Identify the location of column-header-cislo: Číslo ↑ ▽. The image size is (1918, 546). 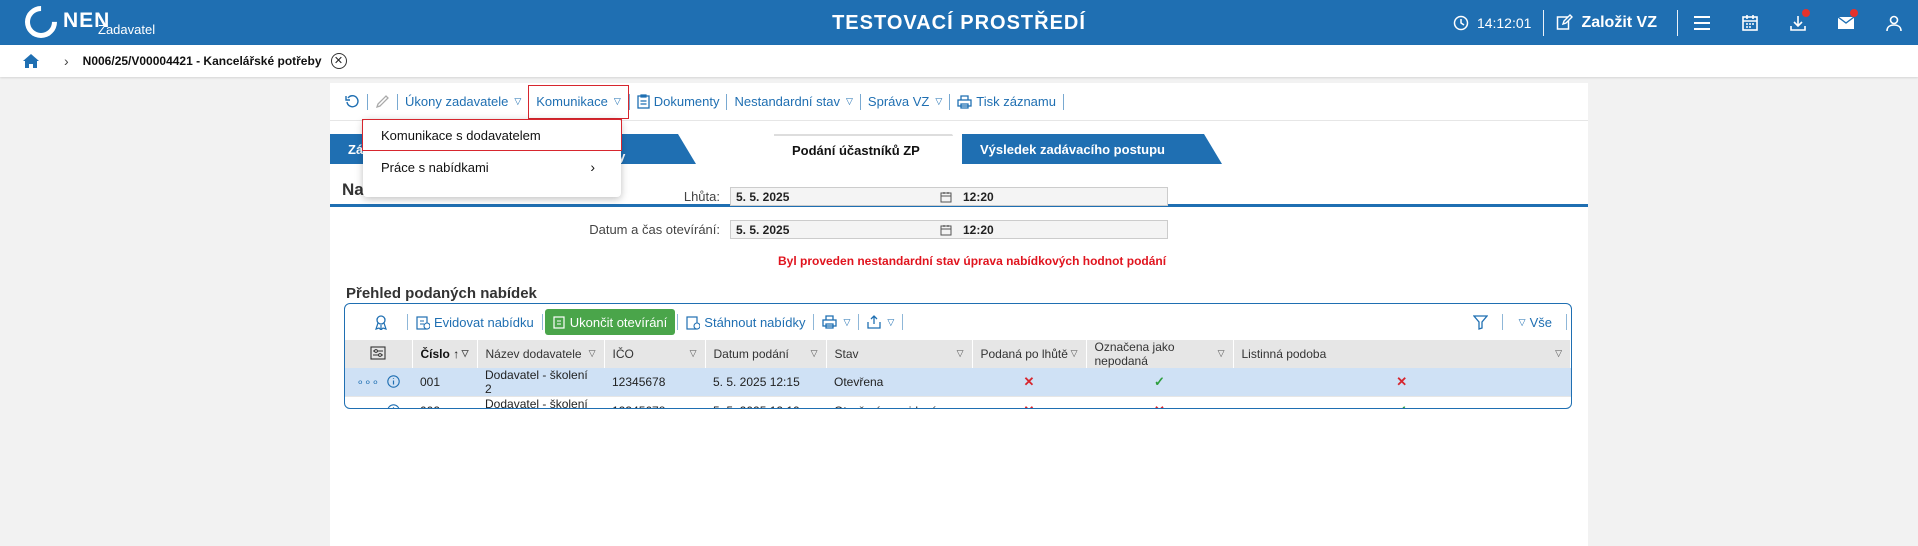
(445, 354).